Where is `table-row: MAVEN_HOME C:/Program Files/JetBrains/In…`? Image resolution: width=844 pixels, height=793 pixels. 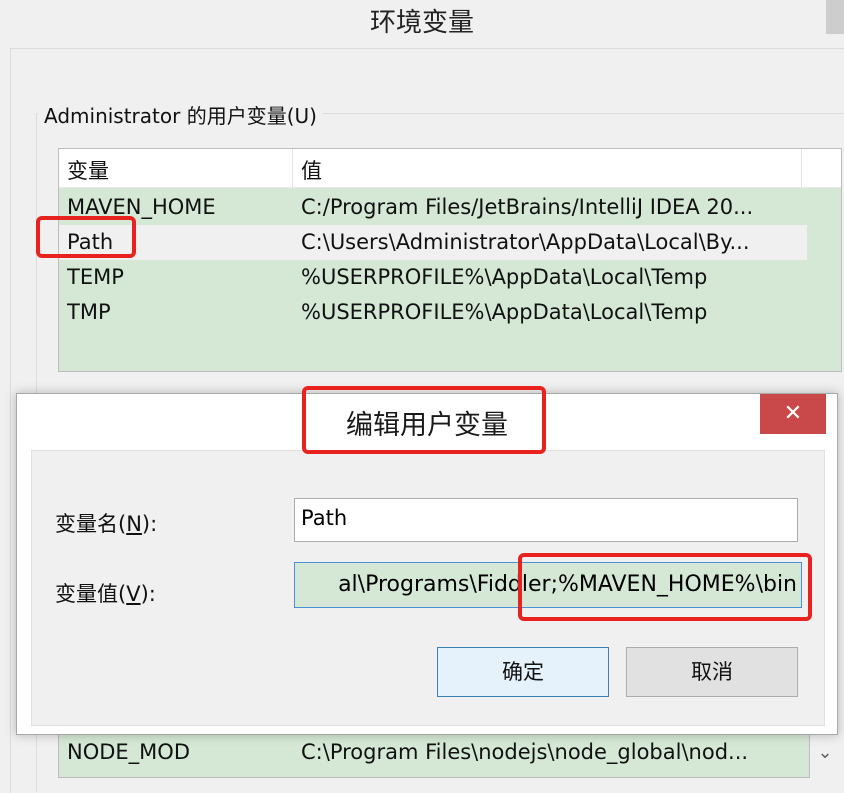 table-row: MAVEN_HOME C:/Program Files/JetBrains/In… is located at coordinates (433, 207).